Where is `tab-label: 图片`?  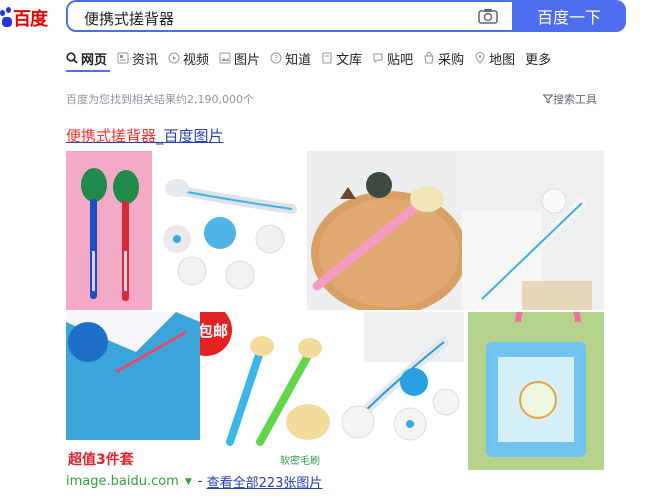
tab-label: 图片 is located at coordinates (247, 60).